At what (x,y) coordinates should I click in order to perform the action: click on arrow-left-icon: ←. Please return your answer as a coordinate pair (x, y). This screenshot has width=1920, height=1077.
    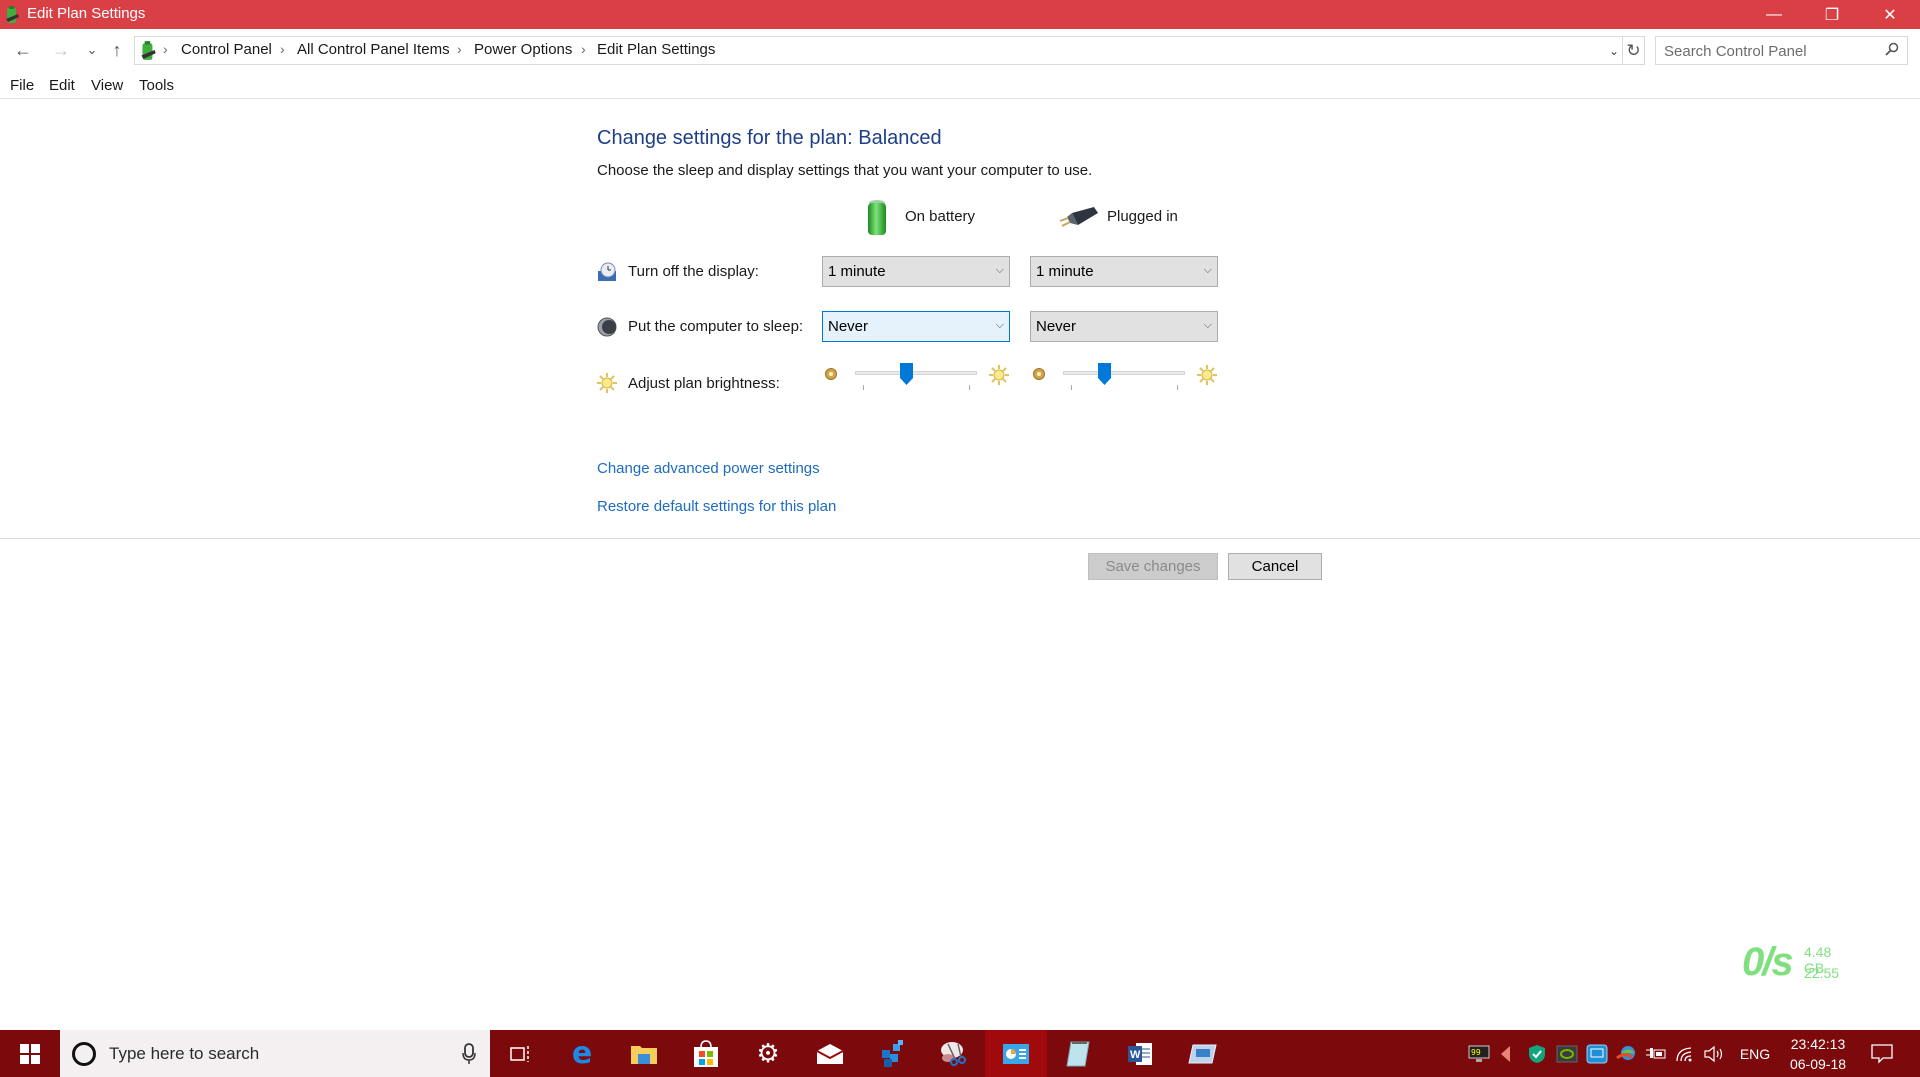
    Looking at the image, I should click on (23, 49).